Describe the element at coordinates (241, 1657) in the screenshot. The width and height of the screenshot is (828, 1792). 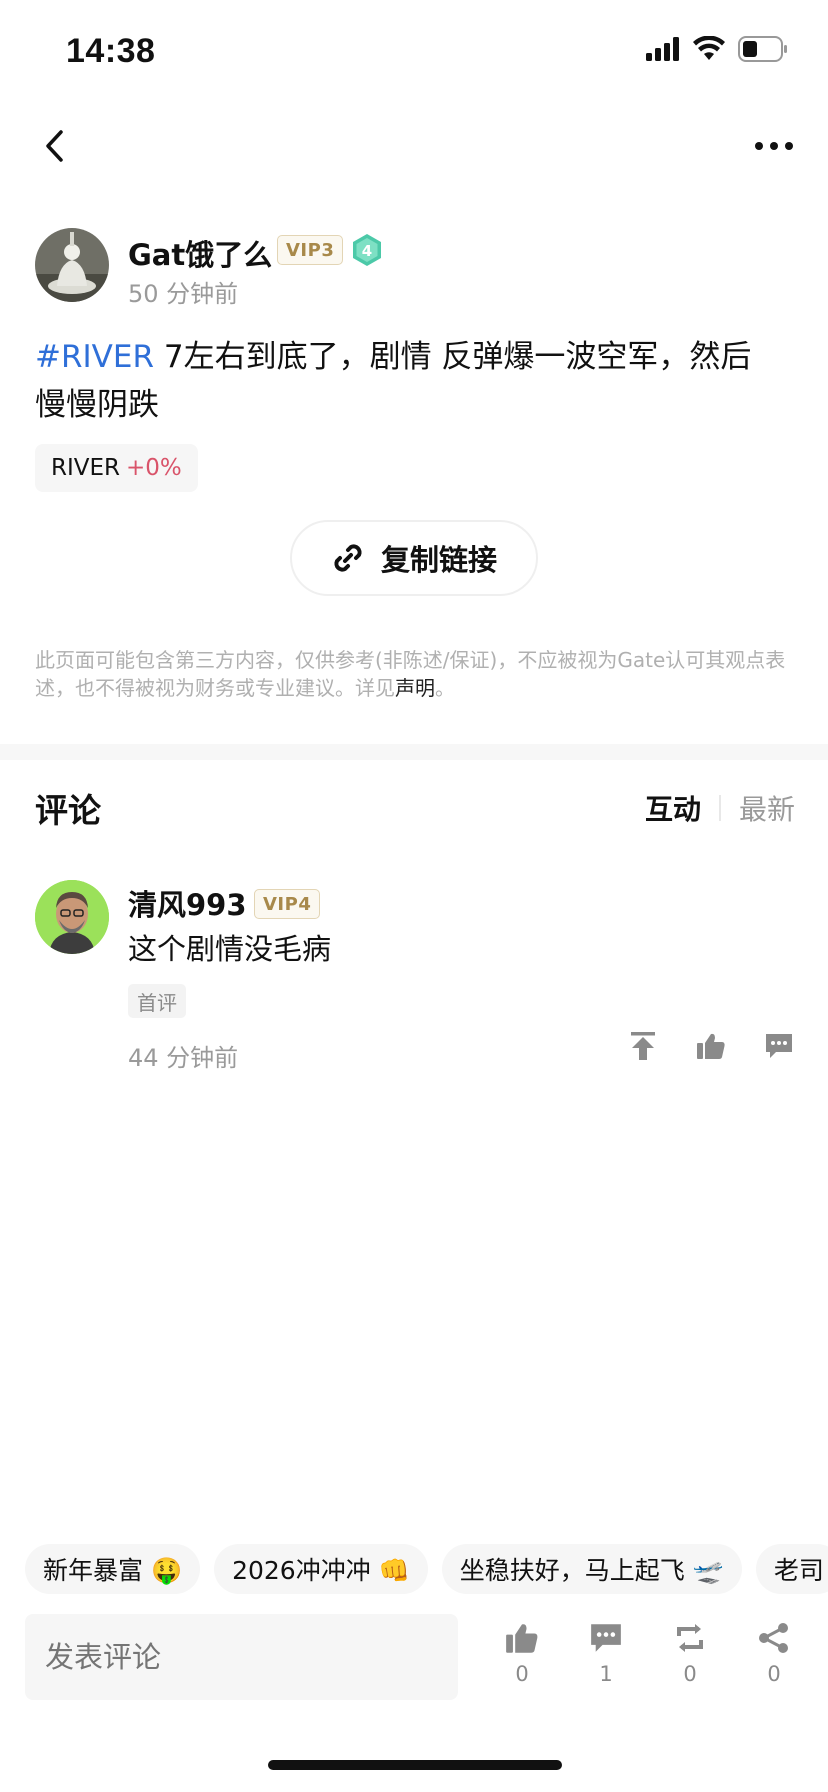
I see `comment-input` at that location.